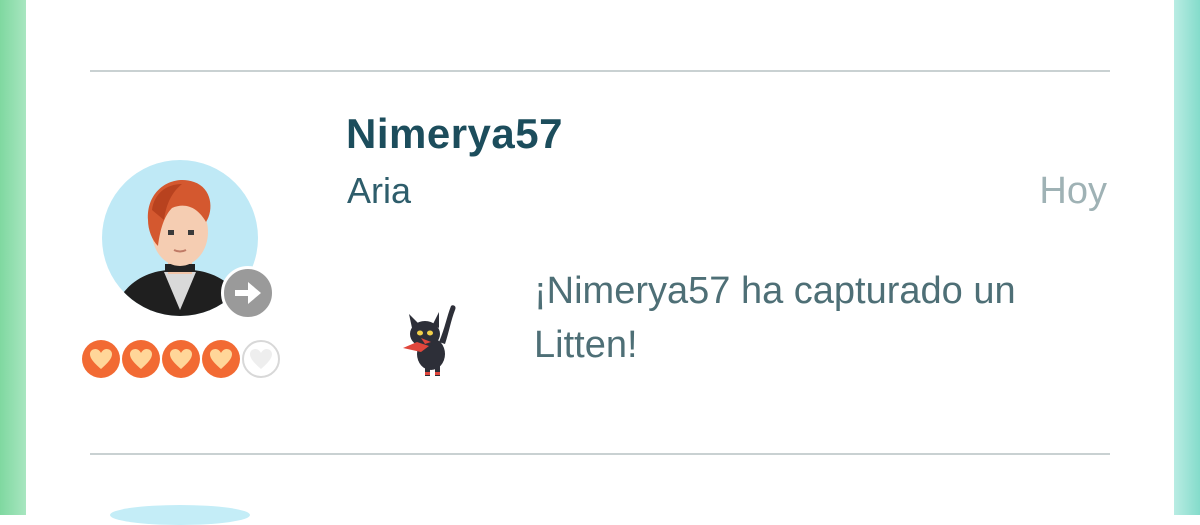  I want to click on left-screen-edge, so click(13, 257).